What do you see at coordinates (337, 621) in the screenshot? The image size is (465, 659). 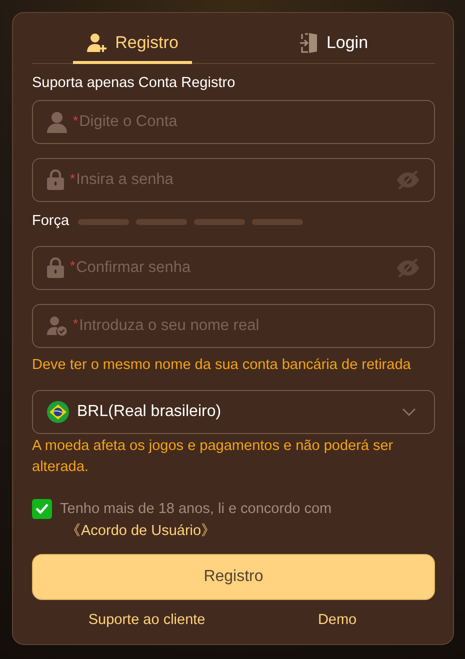 I see `footer-link: Demo` at bounding box center [337, 621].